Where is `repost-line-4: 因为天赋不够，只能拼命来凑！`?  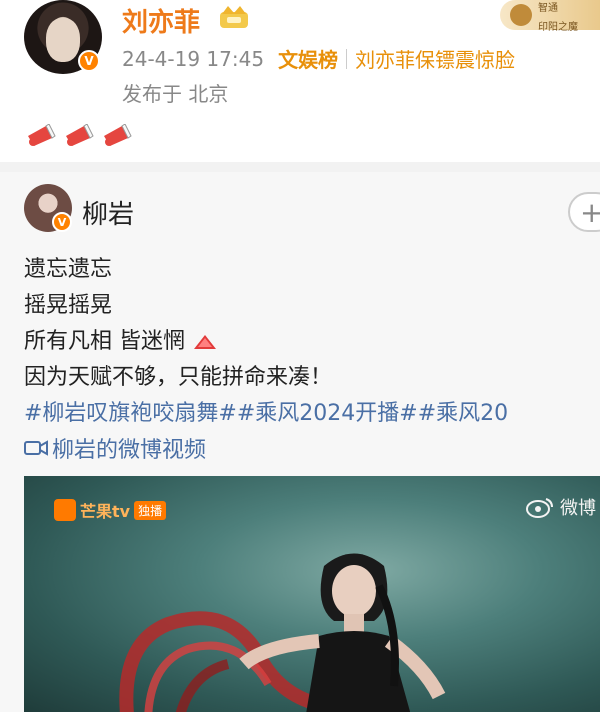 repost-line-4: 因为天赋不够，只能拼命来凑！ is located at coordinates (178, 377).